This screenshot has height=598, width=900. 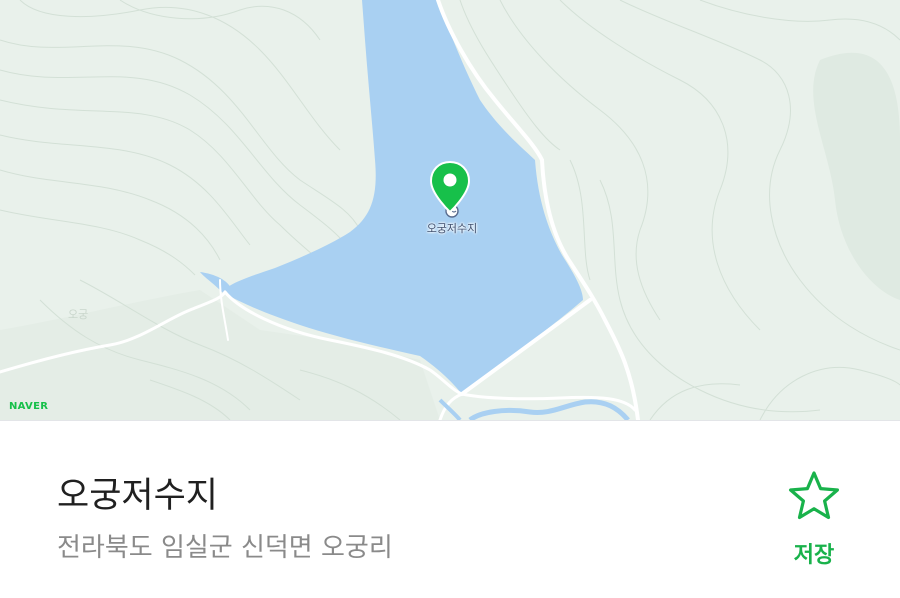 I want to click on map-marker-label: 오궁저수지, so click(x=452, y=228).